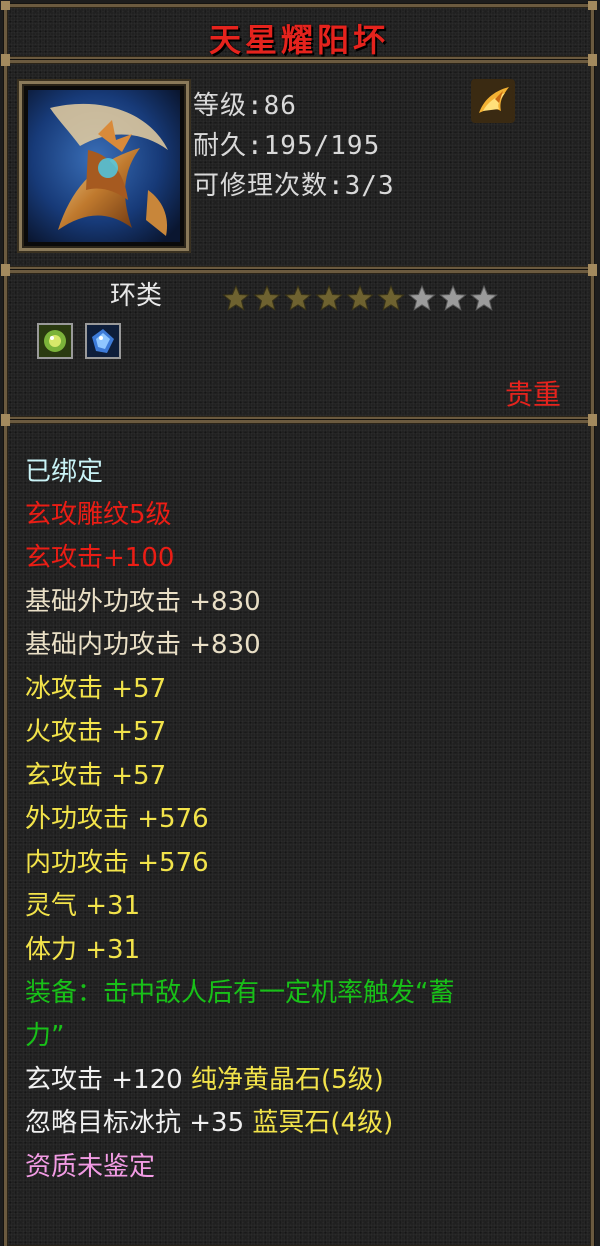 The height and width of the screenshot is (1246, 600). I want to click on durability-text: 耐久:195/195, so click(287, 146).